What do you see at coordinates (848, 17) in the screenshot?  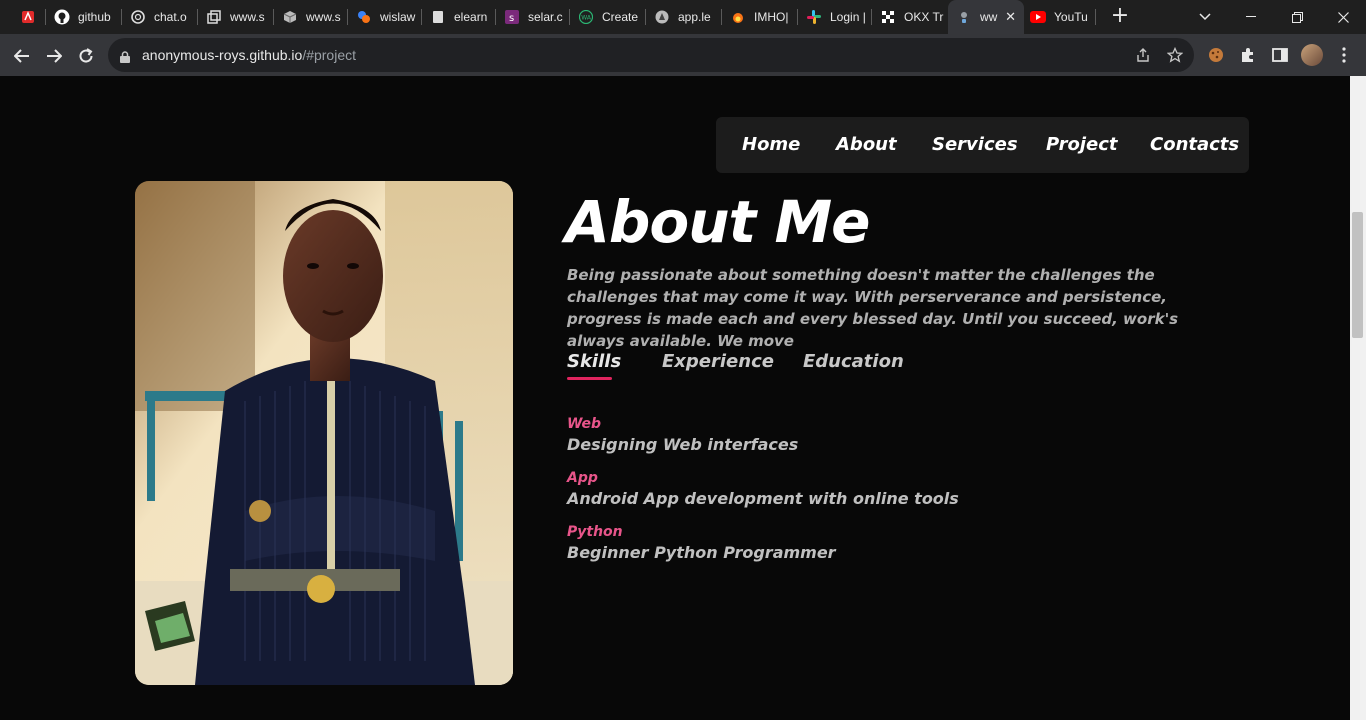 I see `tab-title: Login |` at bounding box center [848, 17].